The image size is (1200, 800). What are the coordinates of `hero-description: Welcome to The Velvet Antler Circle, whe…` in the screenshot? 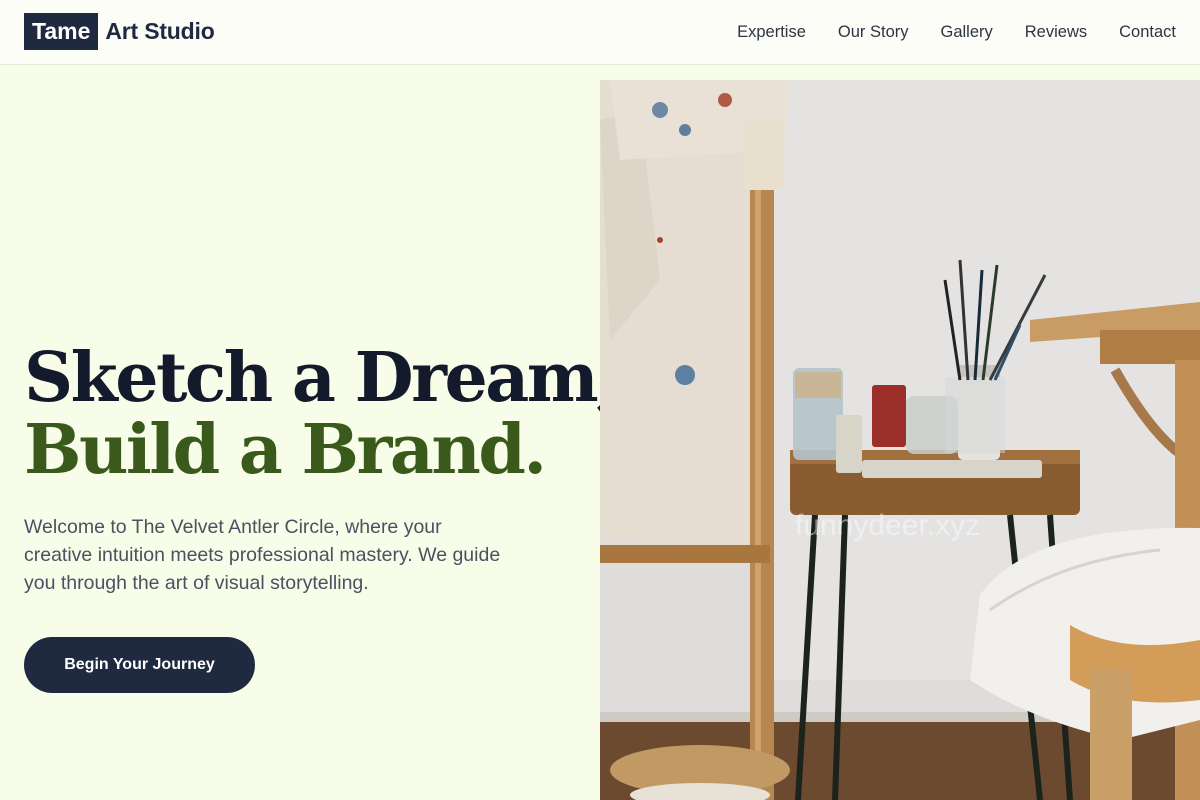 It's located at (262, 555).